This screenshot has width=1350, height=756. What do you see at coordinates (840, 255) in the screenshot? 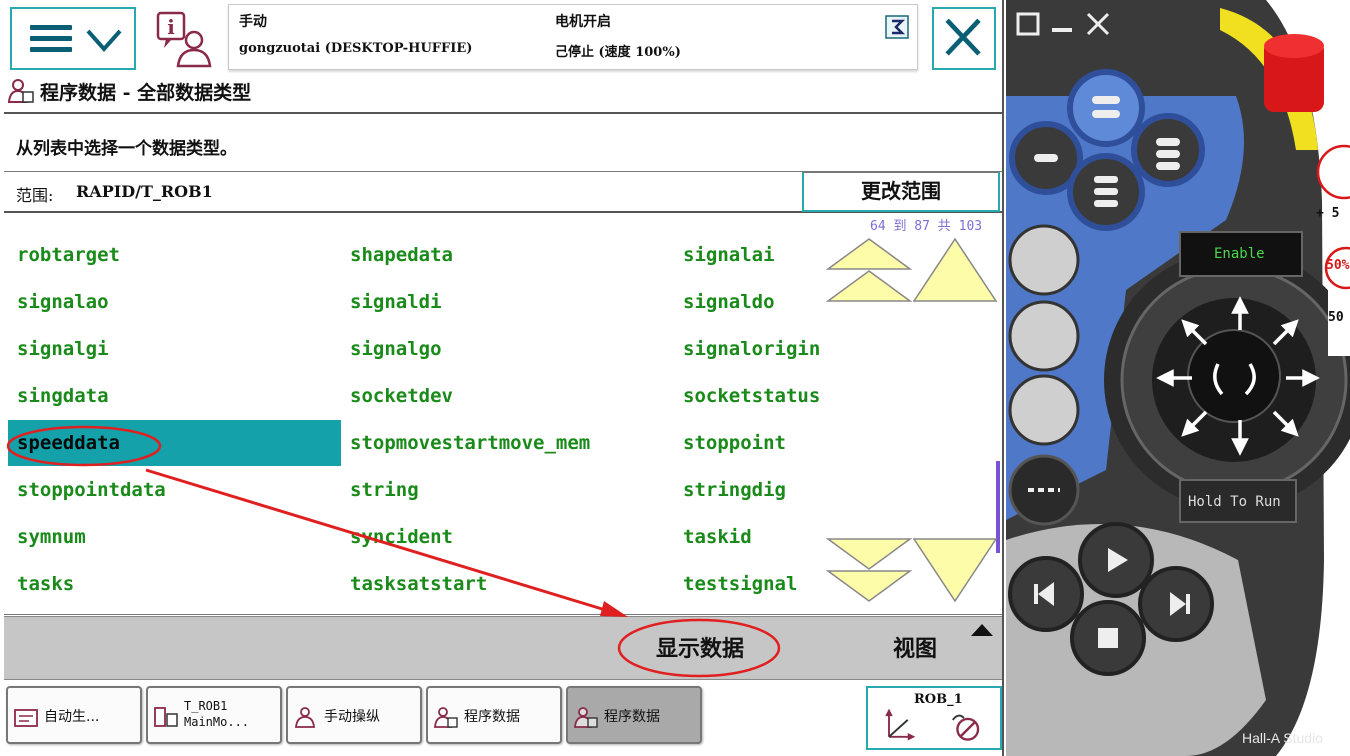
I see `datatype-item: signalai` at bounding box center [840, 255].